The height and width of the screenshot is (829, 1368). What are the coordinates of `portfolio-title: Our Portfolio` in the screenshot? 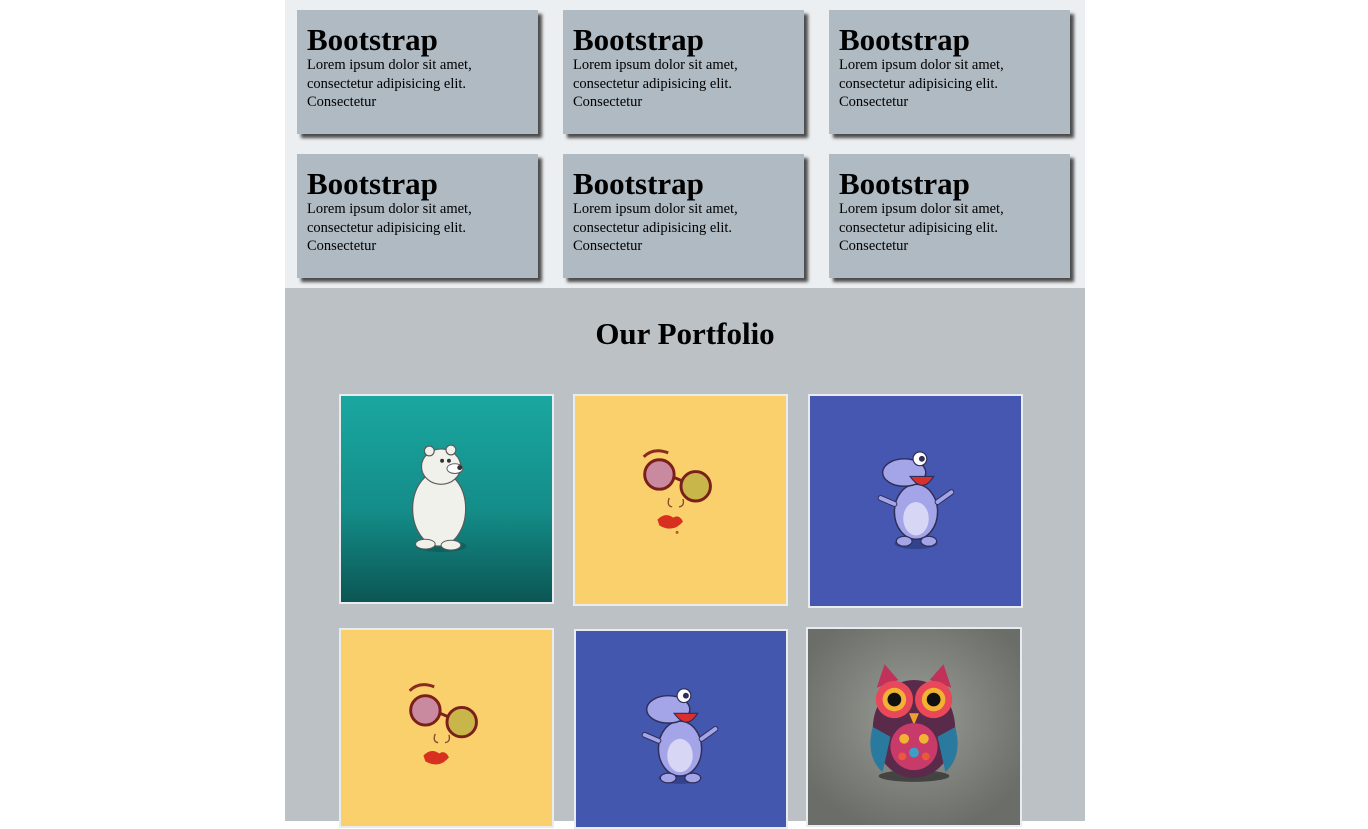 It's located at (685, 333).